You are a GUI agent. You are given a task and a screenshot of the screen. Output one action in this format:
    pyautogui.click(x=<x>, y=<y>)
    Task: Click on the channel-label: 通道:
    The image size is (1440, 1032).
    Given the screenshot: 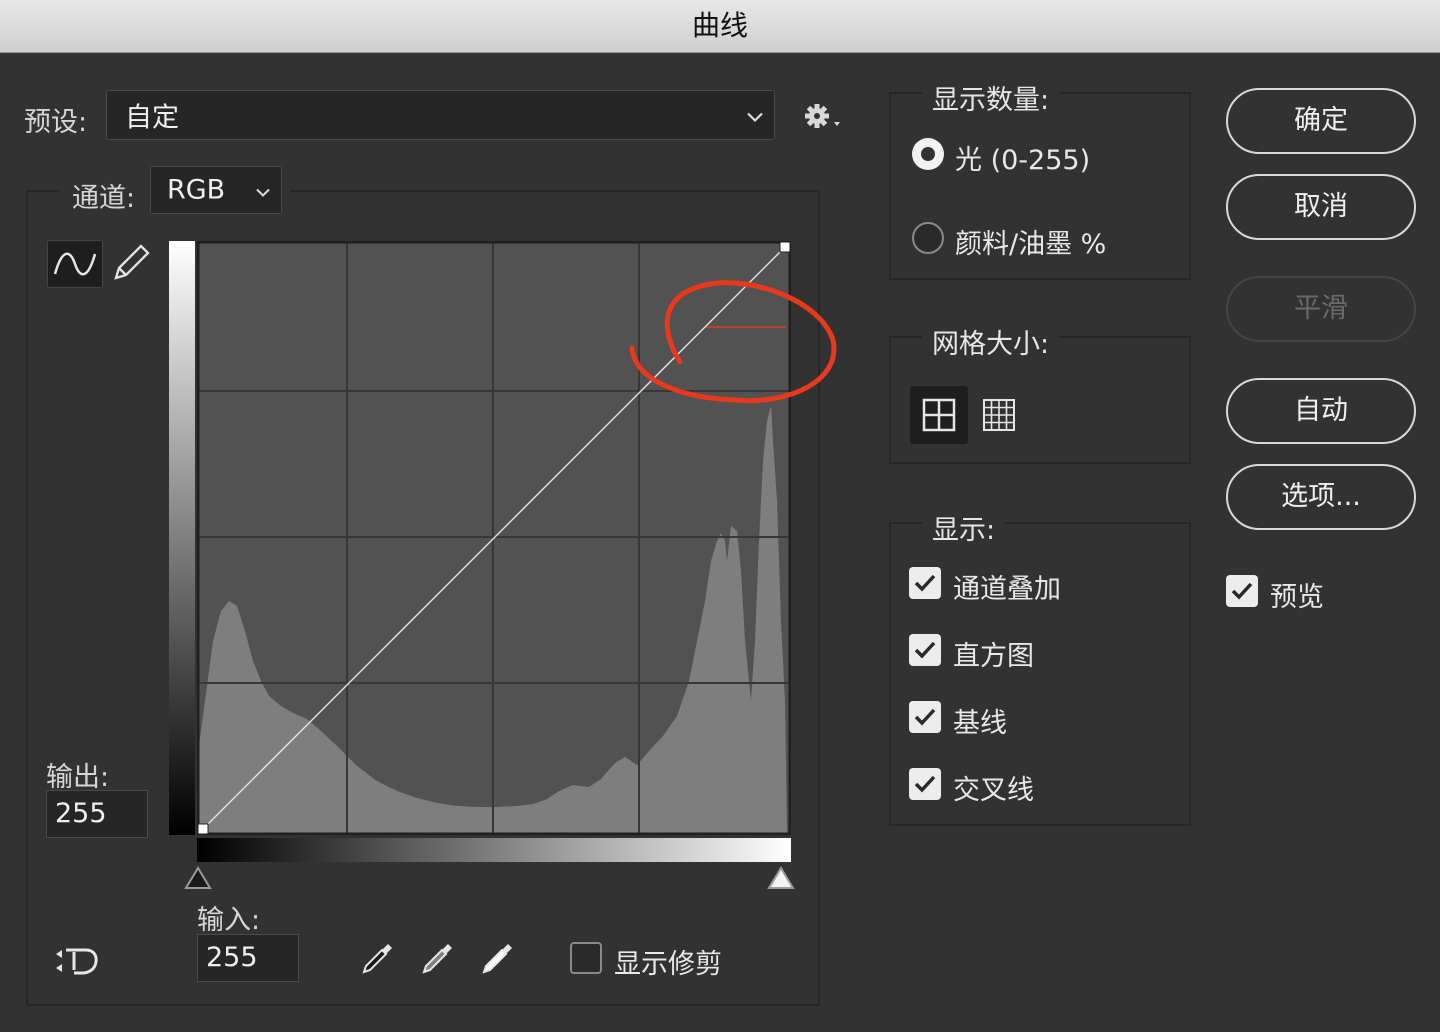 What is the action you would take?
    pyautogui.click(x=104, y=198)
    